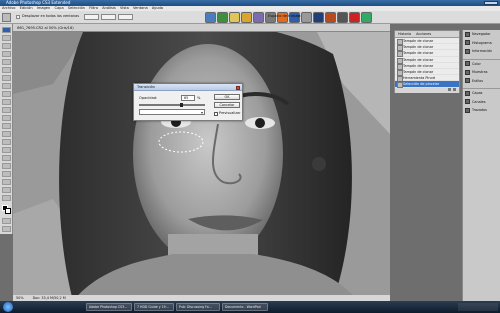 Image resolution: width=500 pixels, height=313 pixels. Describe the element at coordinates (481, 110) in the screenshot. I see `panel-paths: Trazados` at that location.